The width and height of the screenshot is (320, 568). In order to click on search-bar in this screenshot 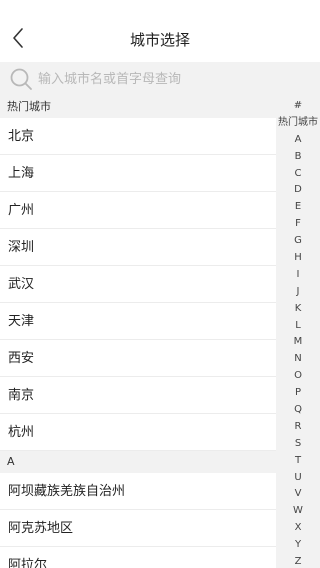, I will do `click(160, 79)`.